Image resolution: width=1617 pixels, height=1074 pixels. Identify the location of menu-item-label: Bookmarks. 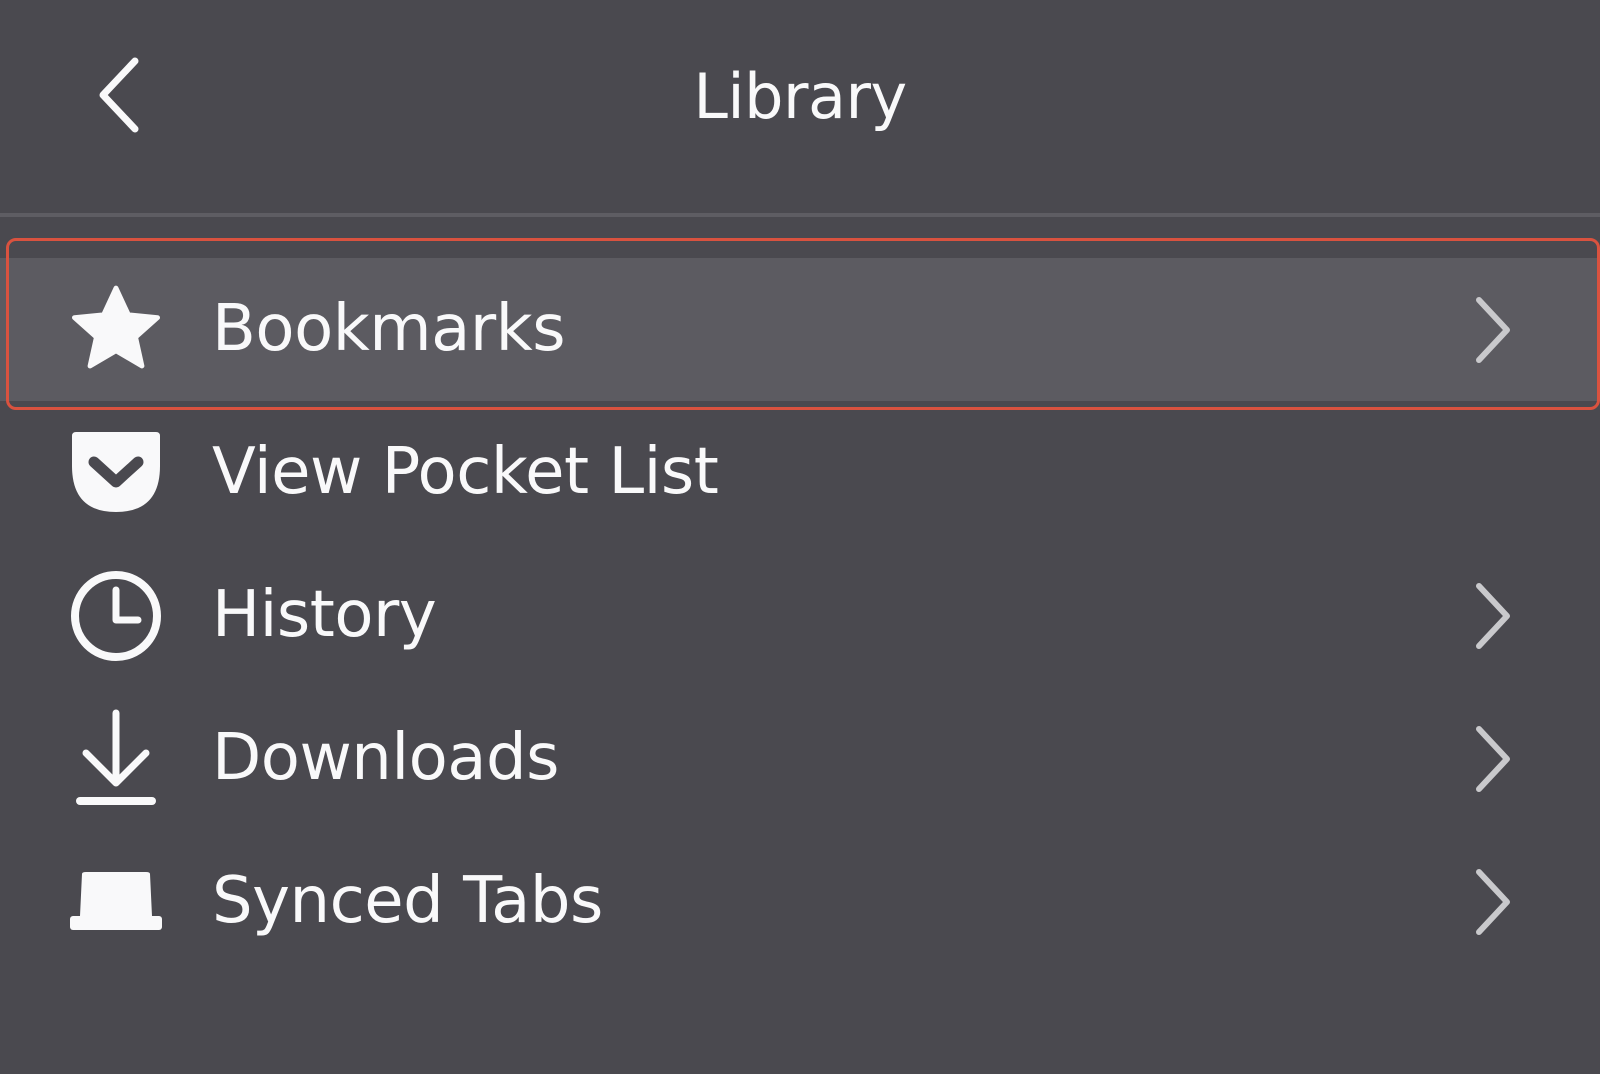
(389, 329).